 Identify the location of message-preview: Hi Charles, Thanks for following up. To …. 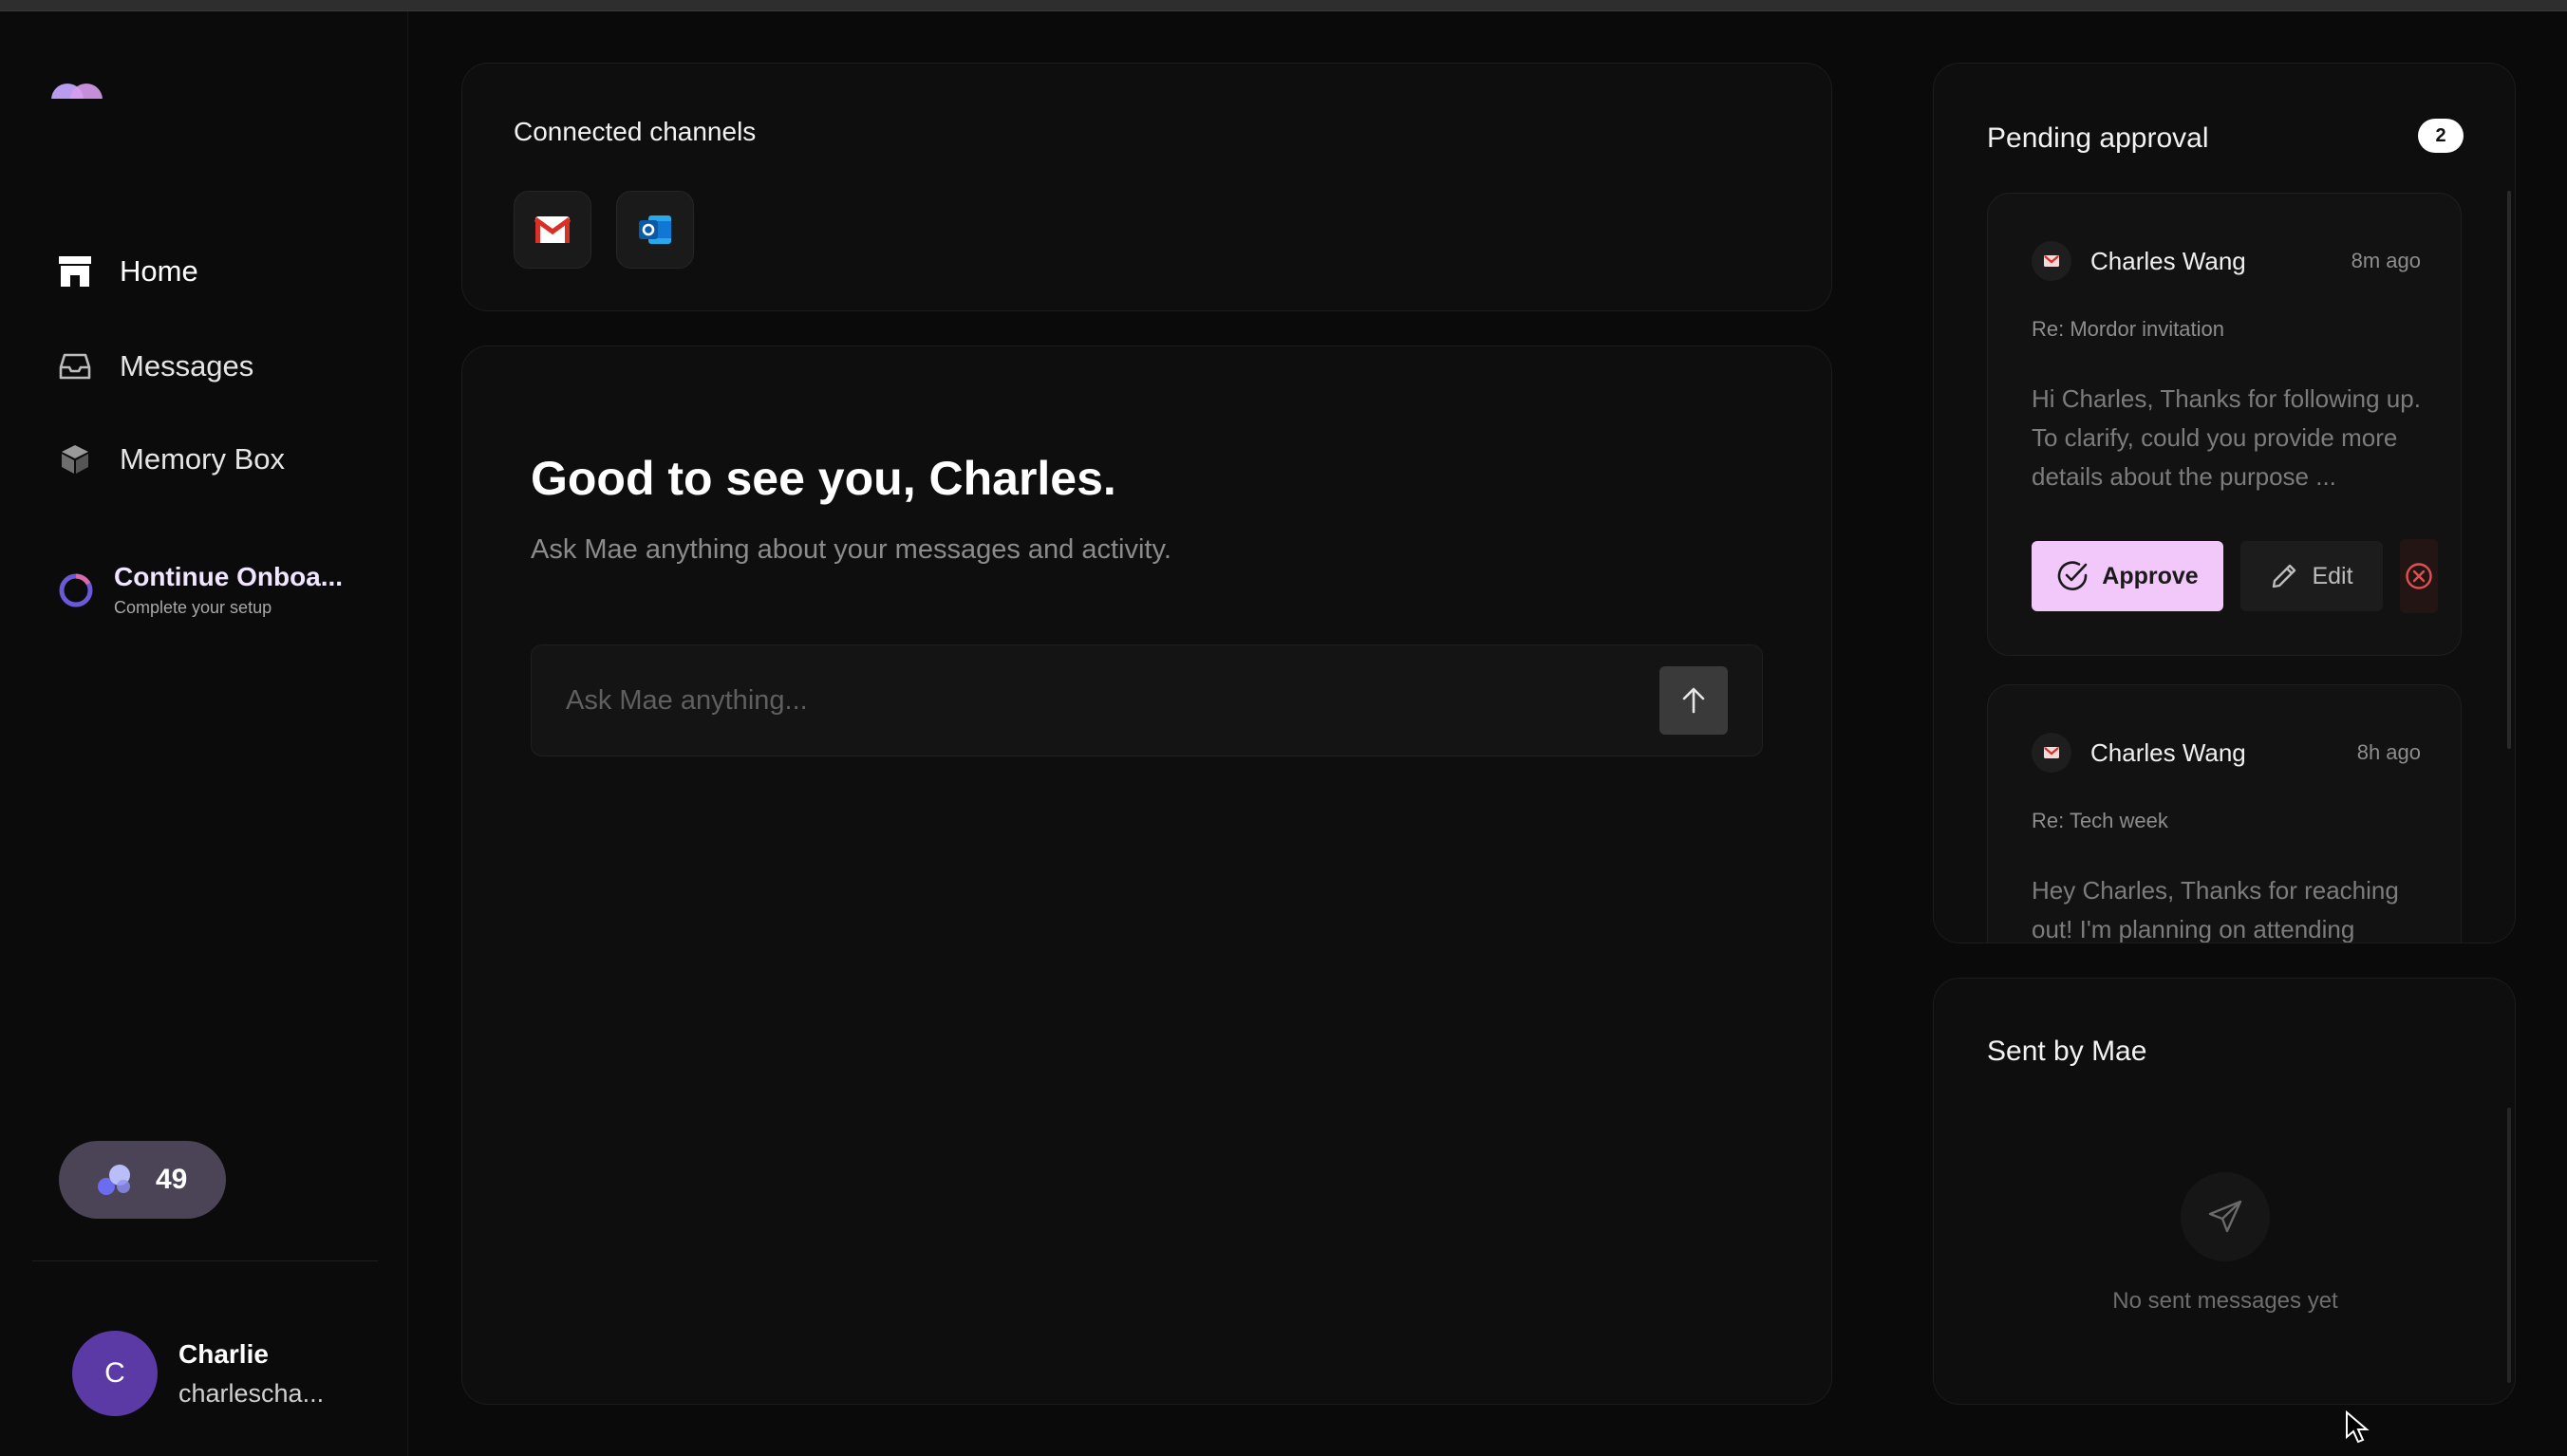
(2226, 437).